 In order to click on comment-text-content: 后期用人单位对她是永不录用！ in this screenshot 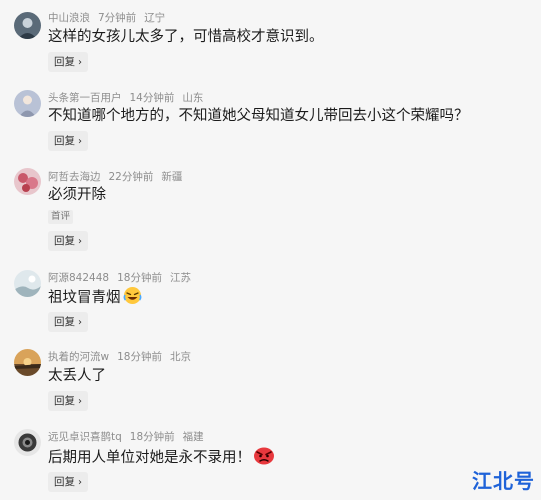, I will do `click(149, 458)`.